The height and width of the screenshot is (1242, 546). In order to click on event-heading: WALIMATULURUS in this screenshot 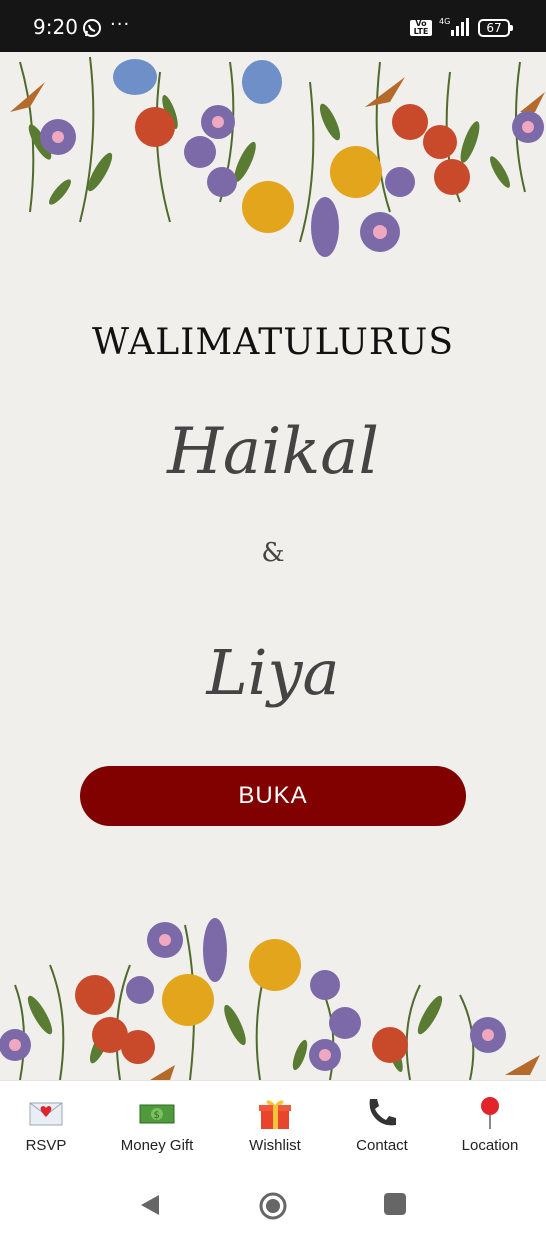, I will do `click(273, 342)`.